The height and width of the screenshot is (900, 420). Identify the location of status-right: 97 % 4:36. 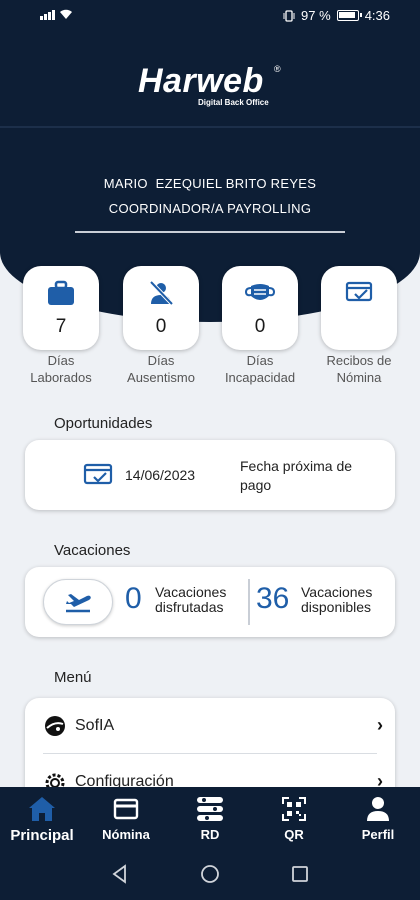
(336, 15).